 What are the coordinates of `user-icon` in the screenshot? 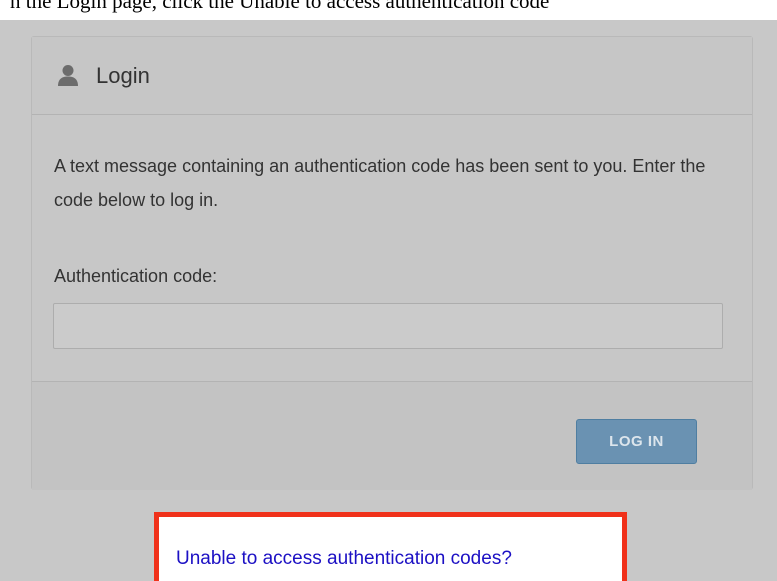 It's located at (68, 75).